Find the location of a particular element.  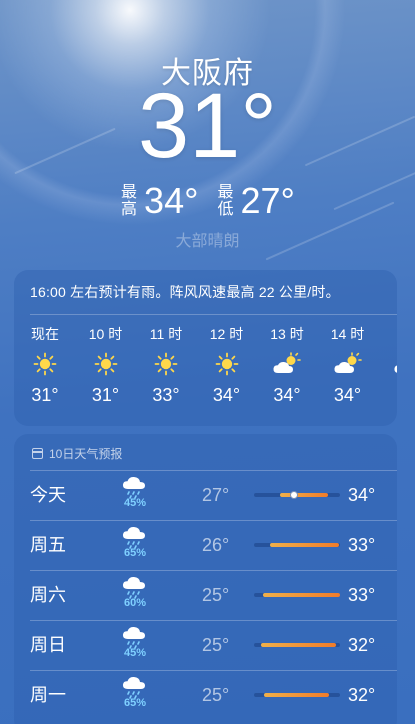

day-label: 周六 is located at coordinates (48, 595).